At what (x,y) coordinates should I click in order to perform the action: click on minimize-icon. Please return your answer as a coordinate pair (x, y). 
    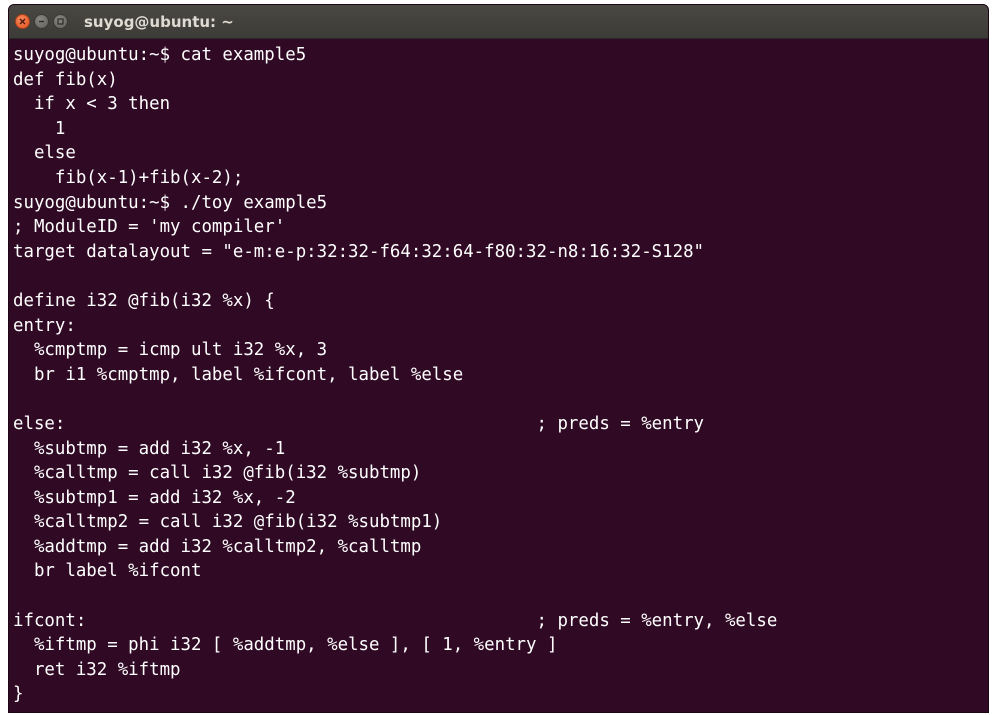
    Looking at the image, I should click on (41, 21).